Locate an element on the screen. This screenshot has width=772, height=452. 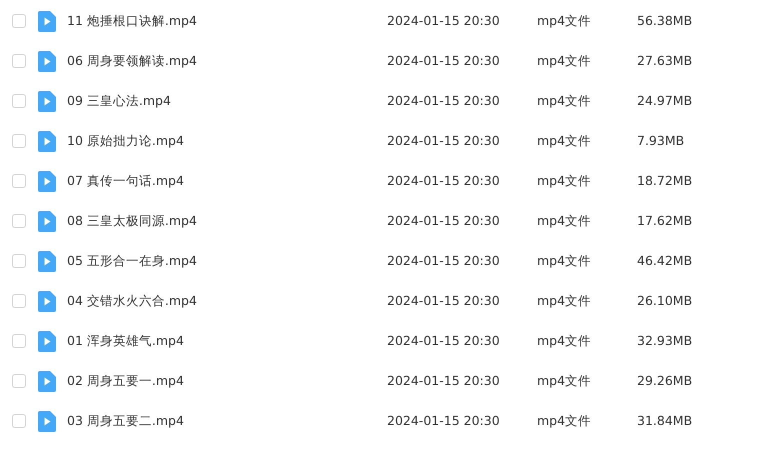
file-name: 02 周身五要一.mp4 is located at coordinates (227, 381).